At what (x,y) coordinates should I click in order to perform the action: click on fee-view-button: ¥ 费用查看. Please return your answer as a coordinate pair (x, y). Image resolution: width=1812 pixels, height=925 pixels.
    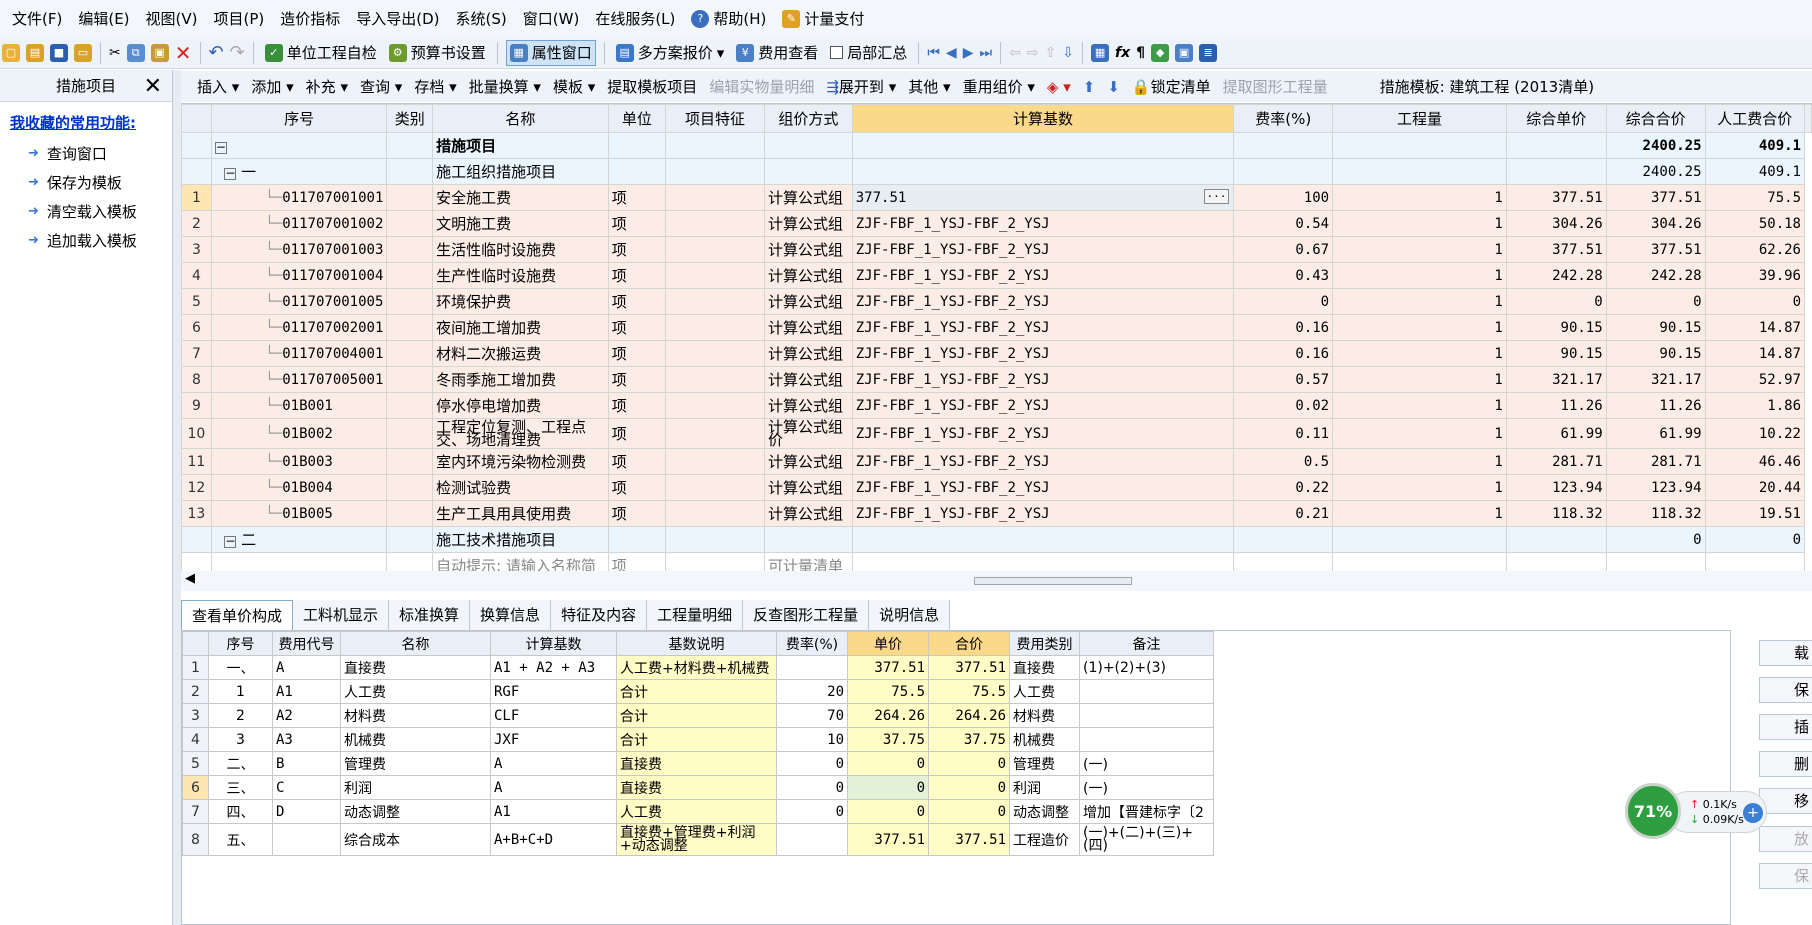
    Looking at the image, I should click on (777, 53).